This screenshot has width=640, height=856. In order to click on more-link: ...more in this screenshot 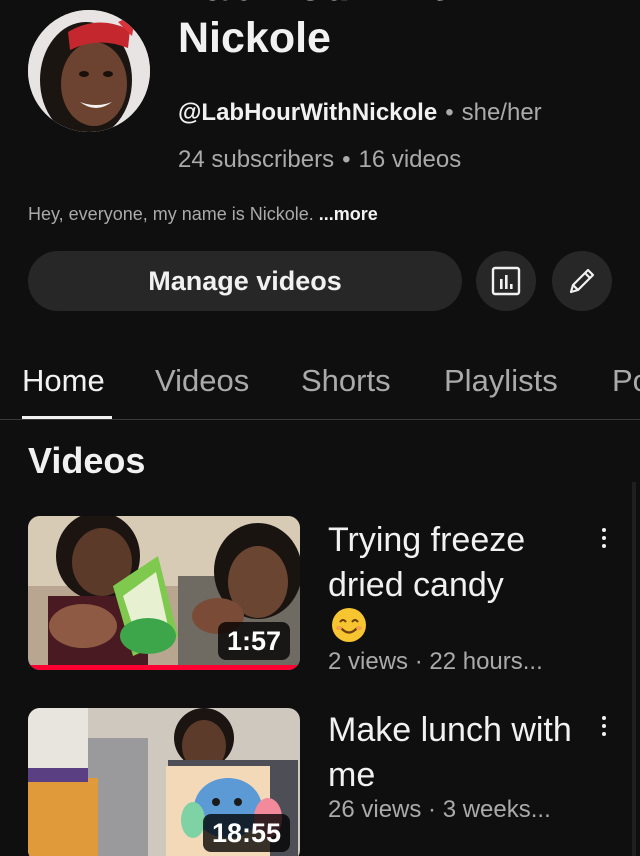, I will do `click(348, 214)`.